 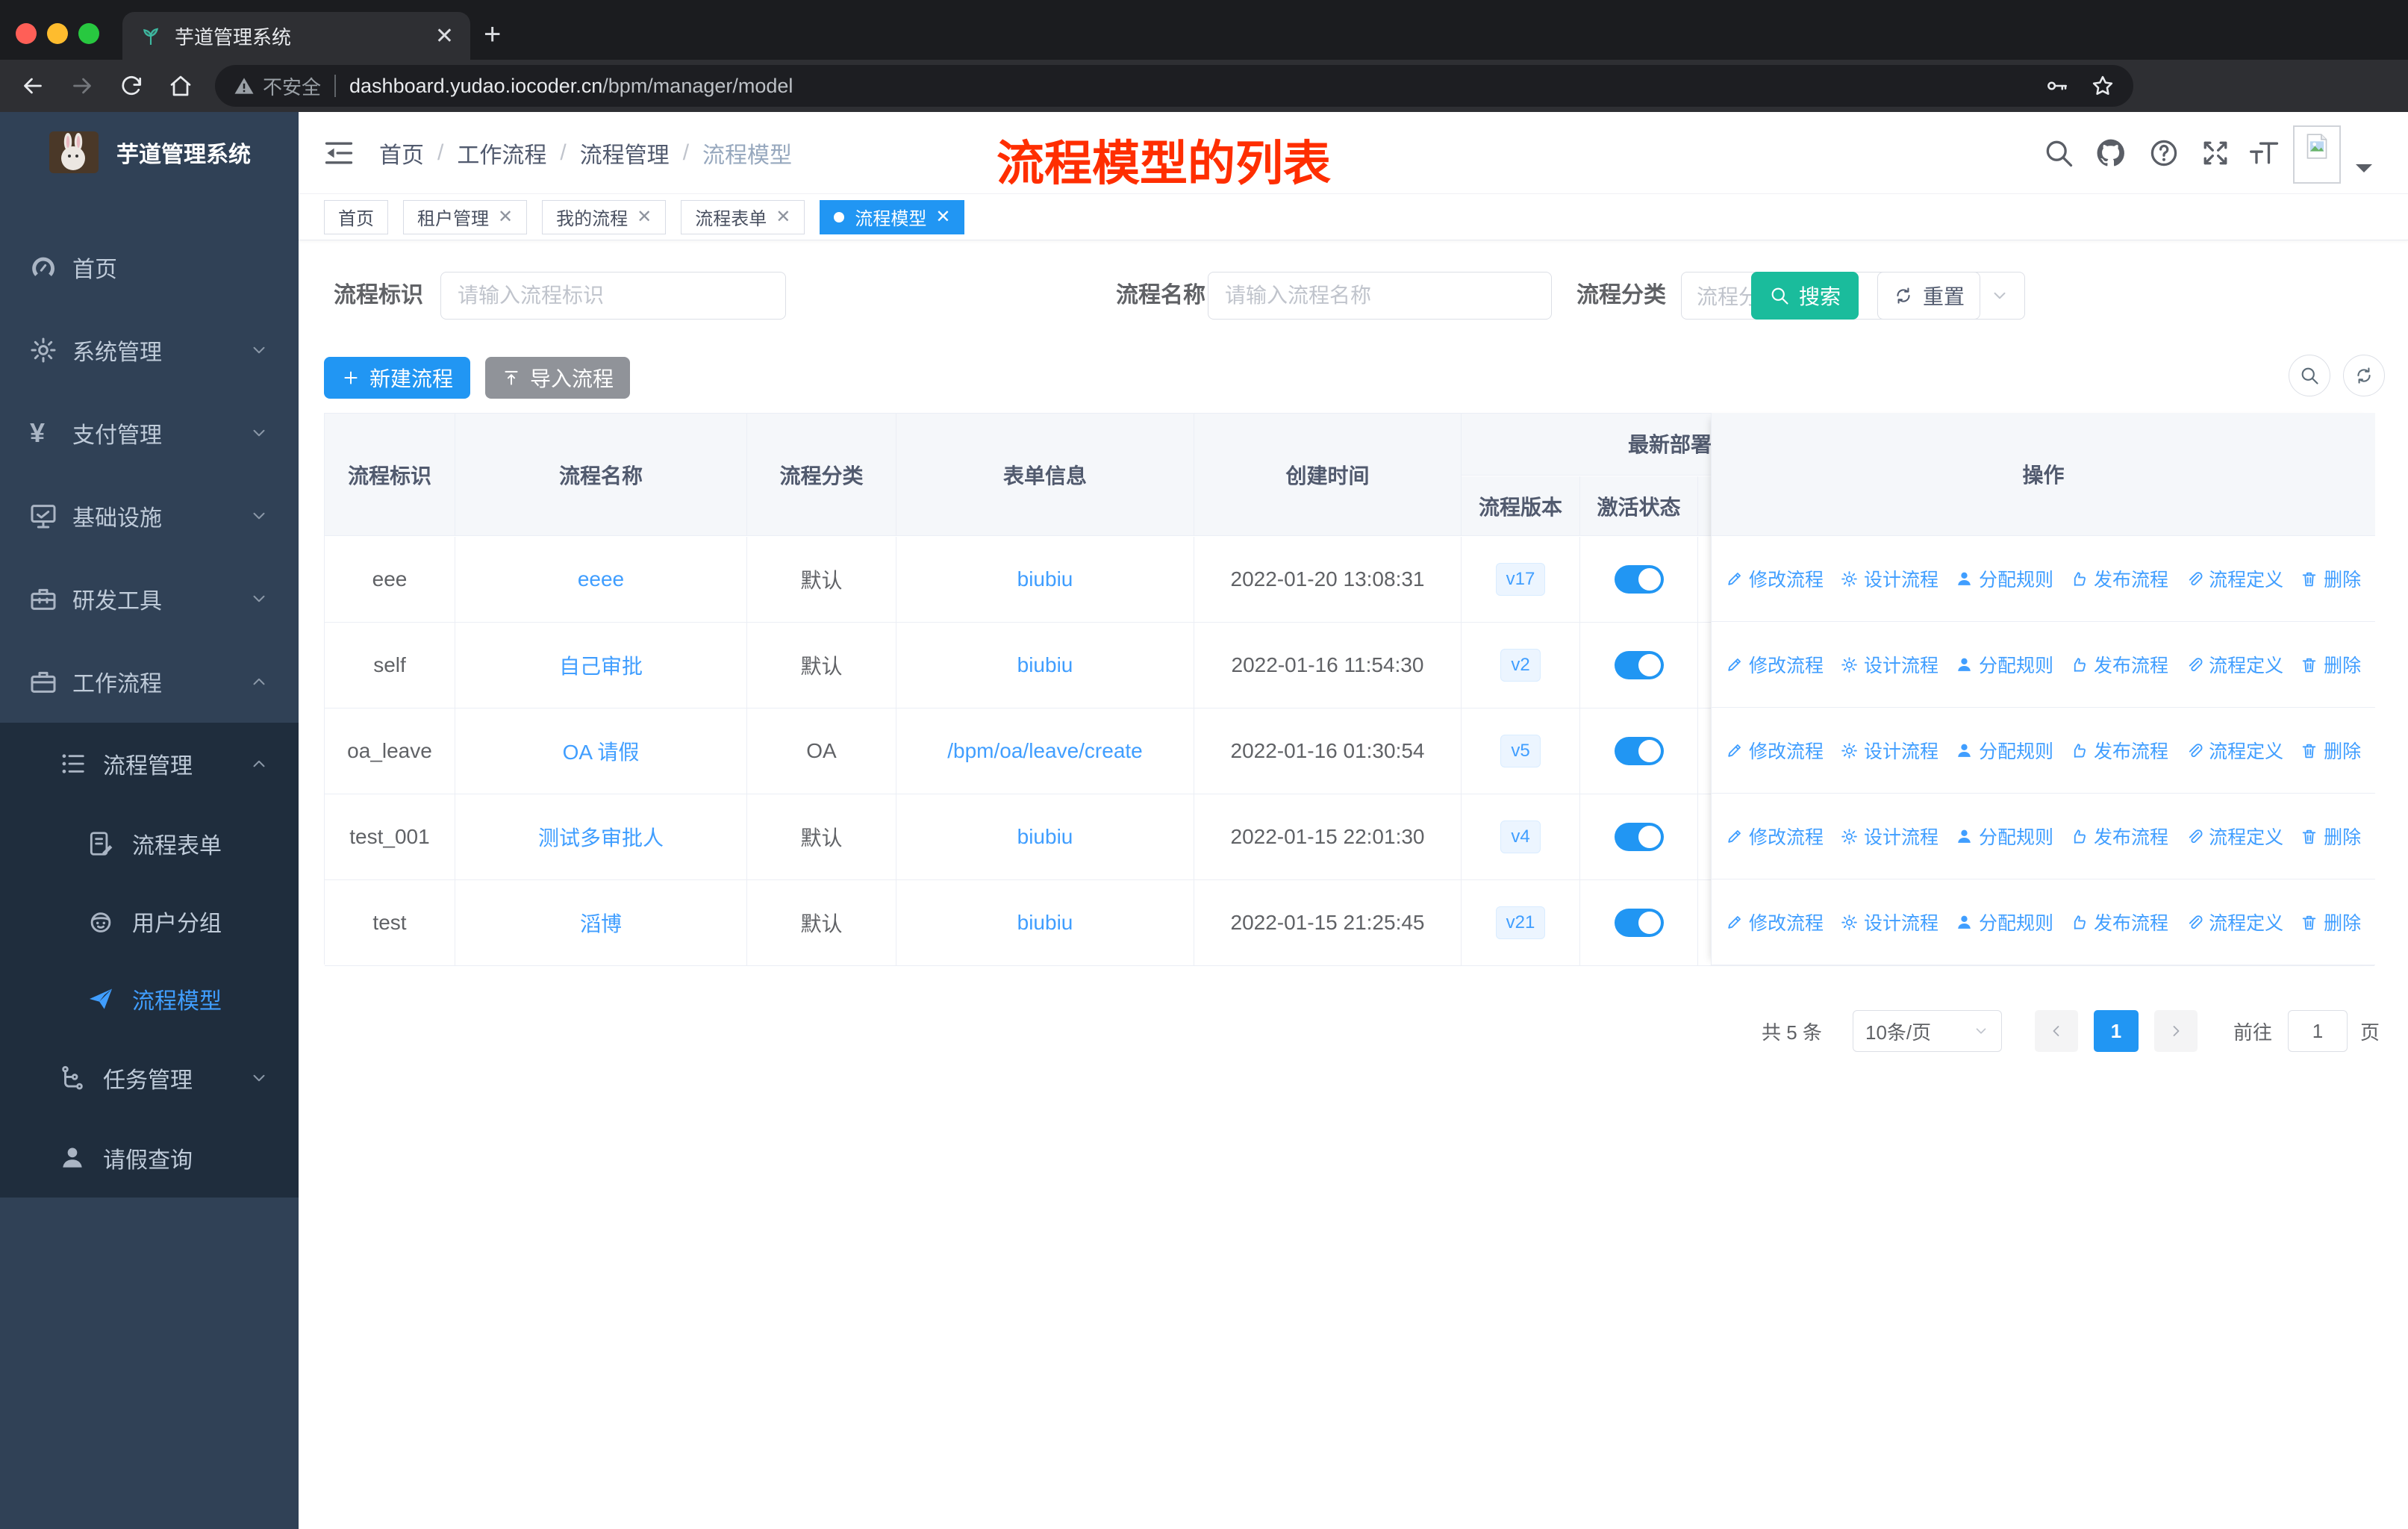 I want to click on reload-icon, so click(x=131, y=85).